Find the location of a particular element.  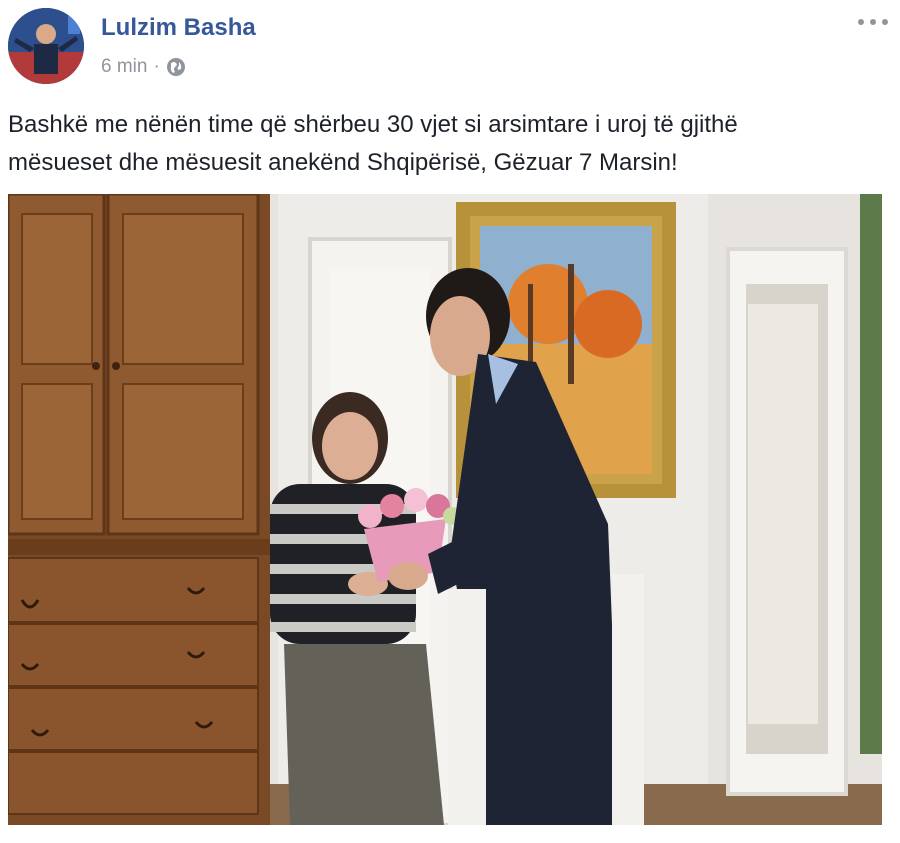

author-name: Lulzim Basha is located at coordinates (178, 28).